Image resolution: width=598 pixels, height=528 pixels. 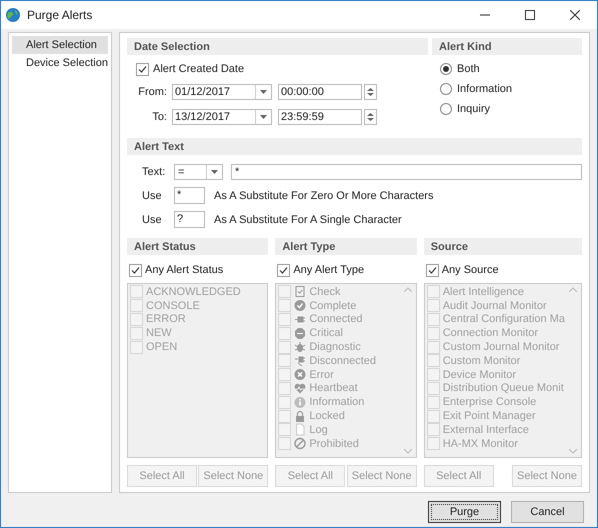 What do you see at coordinates (300, 388) in the screenshot?
I see `heart-icon` at bounding box center [300, 388].